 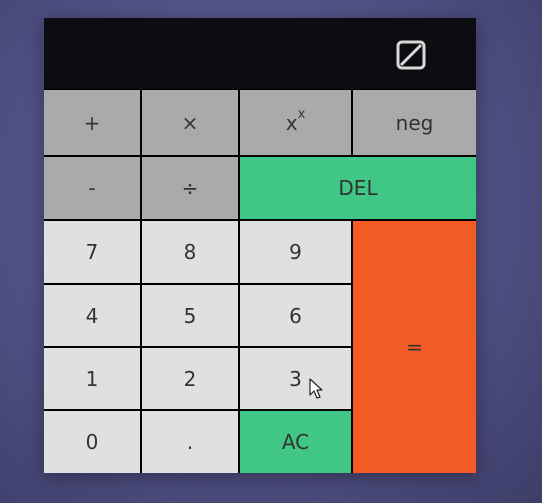 What do you see at coordinates (317, 389) in the screenshot?
I see `mouse-pointer-icon` at bounding box center [317, 389].